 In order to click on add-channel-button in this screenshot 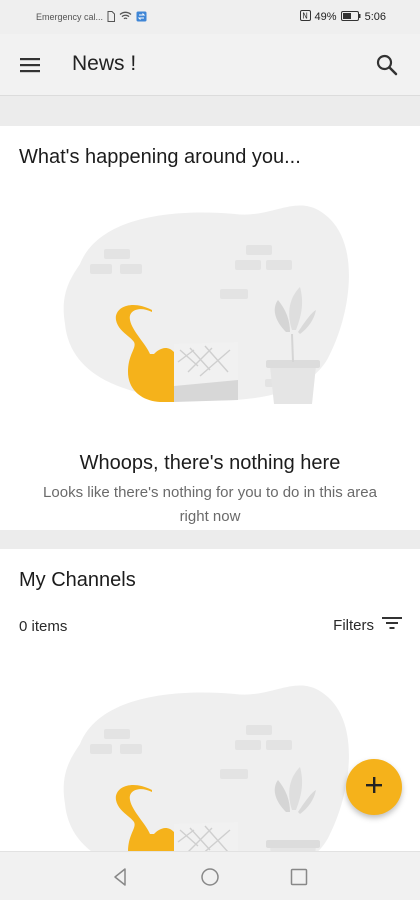, I will do `click(374, 787)`.